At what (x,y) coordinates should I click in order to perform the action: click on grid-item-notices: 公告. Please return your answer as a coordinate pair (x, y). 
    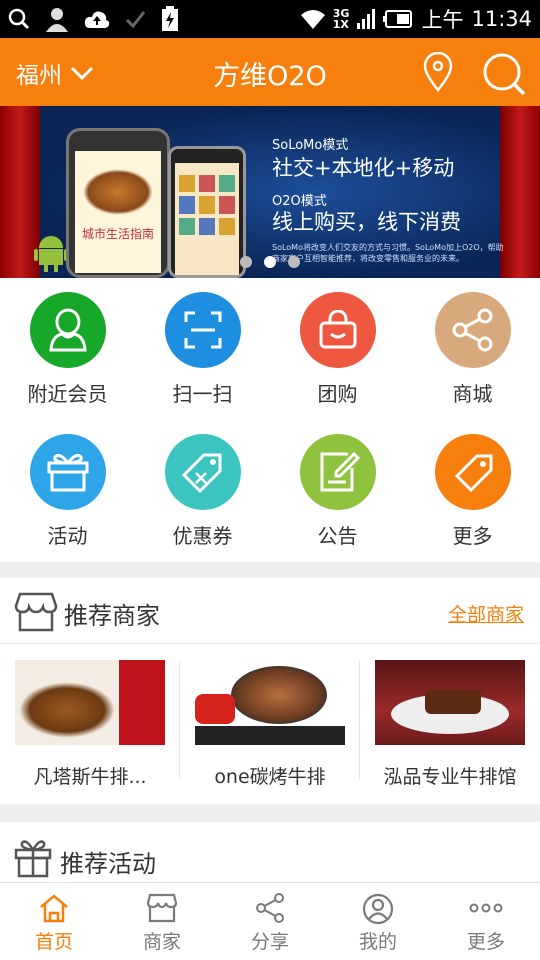
    Looking at the image, I should click on (337, 490).